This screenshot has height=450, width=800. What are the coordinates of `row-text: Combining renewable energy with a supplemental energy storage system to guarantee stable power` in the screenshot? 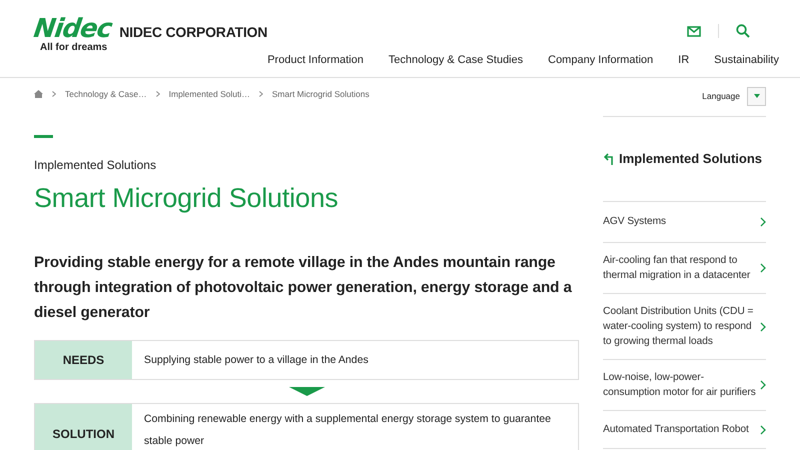 It's located at (347, 430).